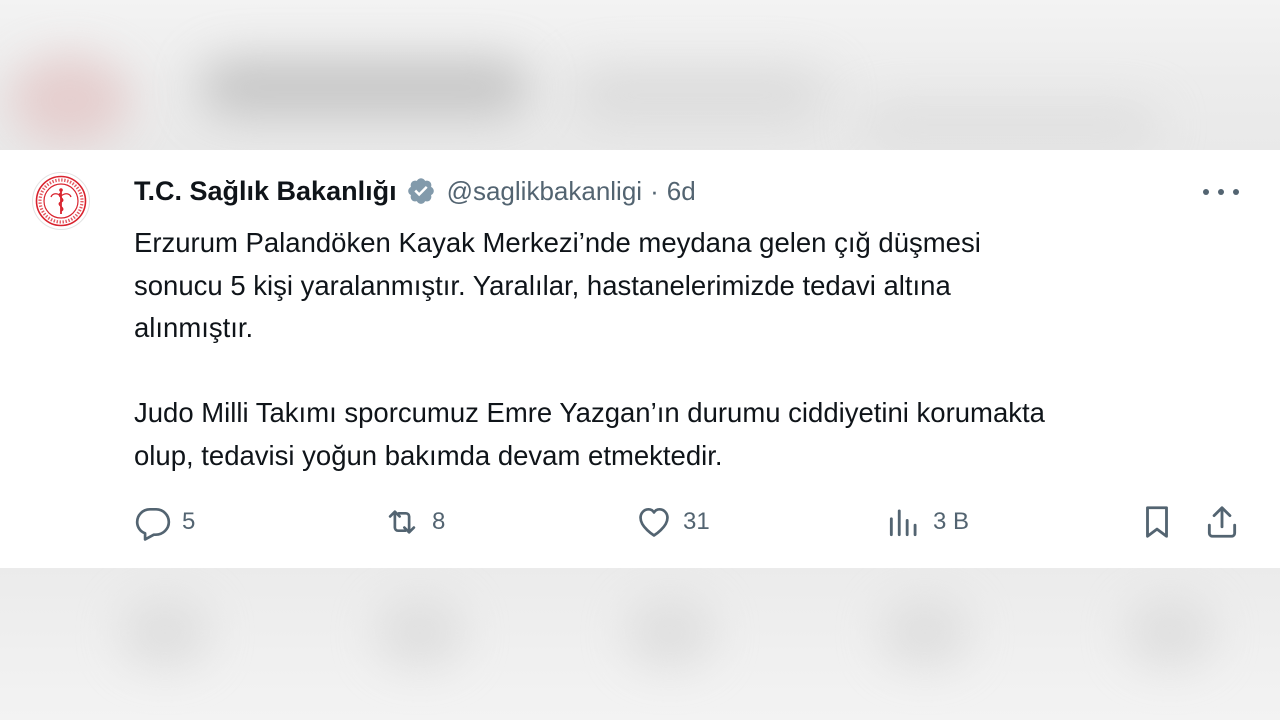 The height and width of the screenshot is (720, 1280). I want to click on author-handle: @saglikbakanligi, so click(545, 191).